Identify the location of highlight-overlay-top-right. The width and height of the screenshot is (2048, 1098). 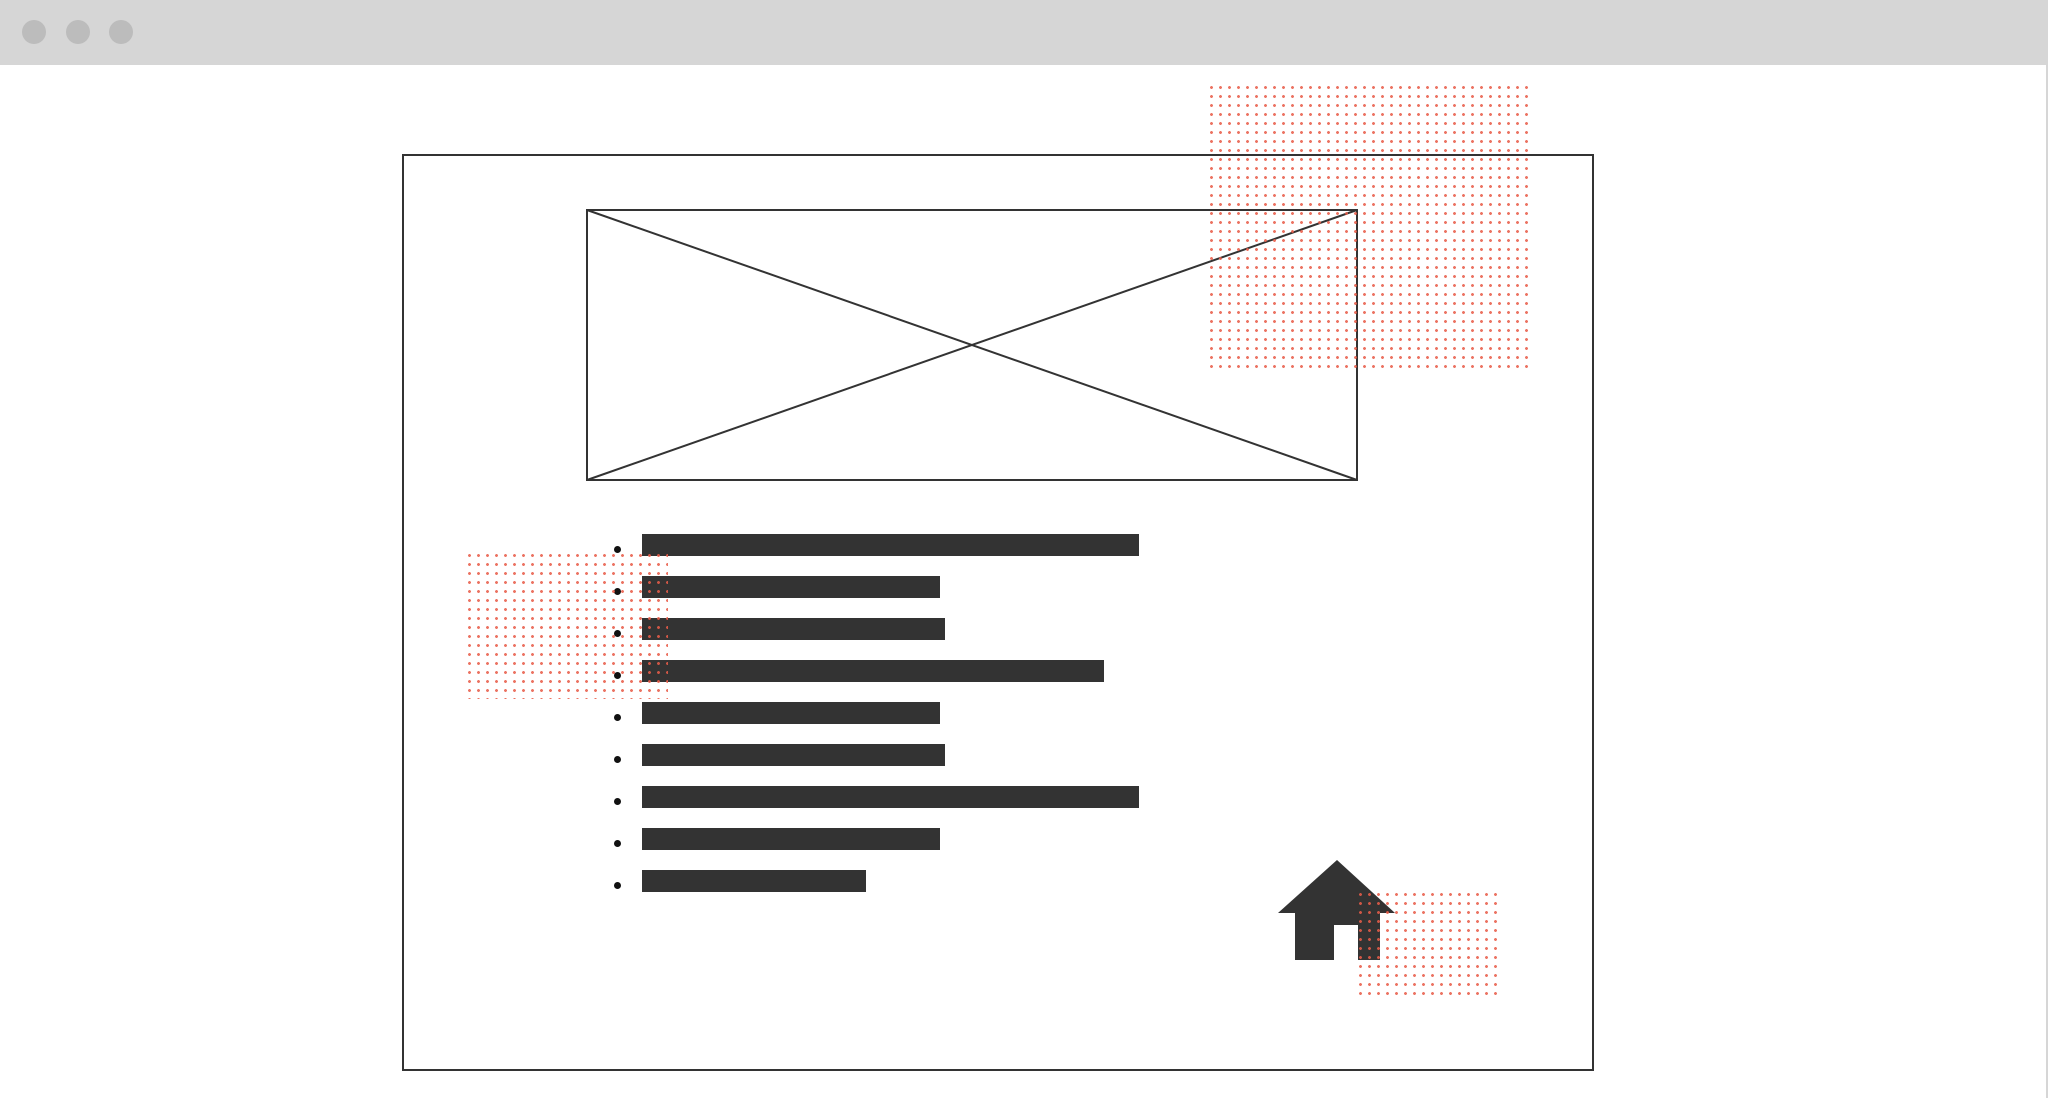
(1368, 226).